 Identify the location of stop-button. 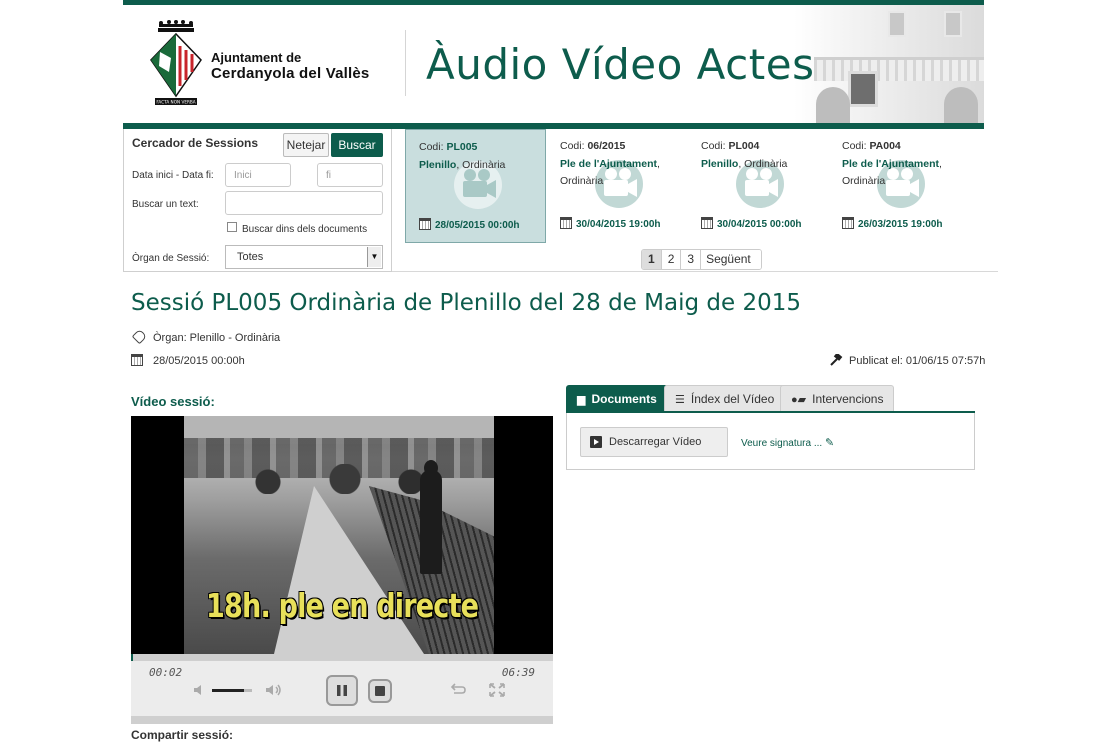
(380, 691).